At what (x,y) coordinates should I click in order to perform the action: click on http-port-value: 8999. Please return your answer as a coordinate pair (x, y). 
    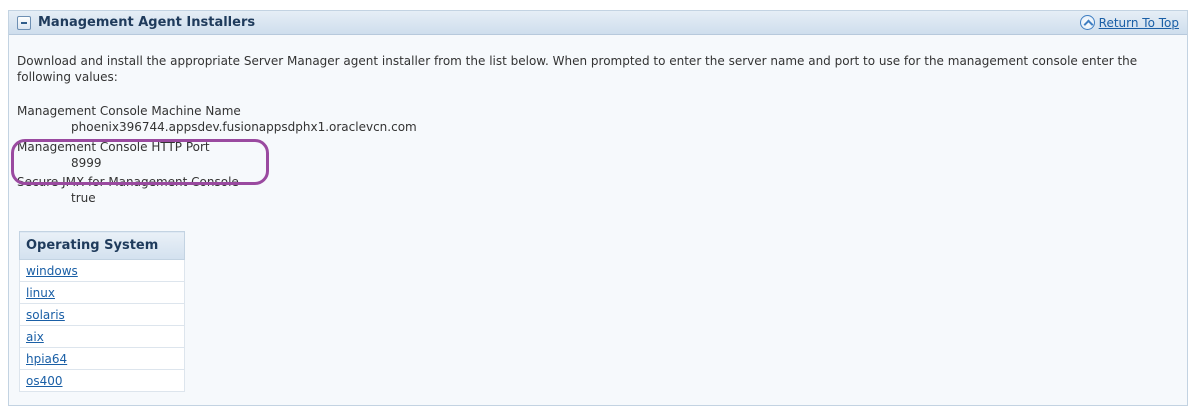
    Looking at the image, I should click on (86, 163).